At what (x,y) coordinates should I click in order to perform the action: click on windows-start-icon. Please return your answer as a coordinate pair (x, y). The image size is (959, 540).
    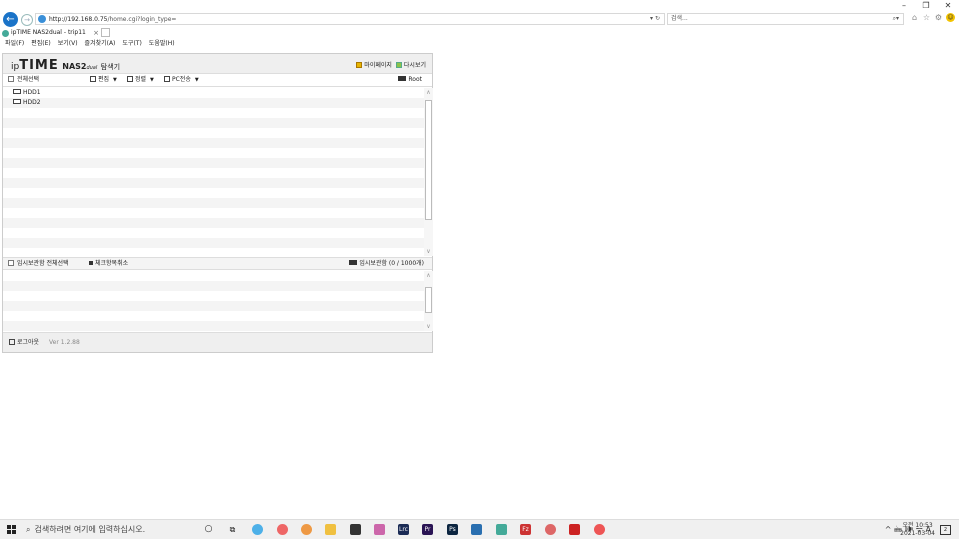
    Looking at the image, I should click on (11, 529).